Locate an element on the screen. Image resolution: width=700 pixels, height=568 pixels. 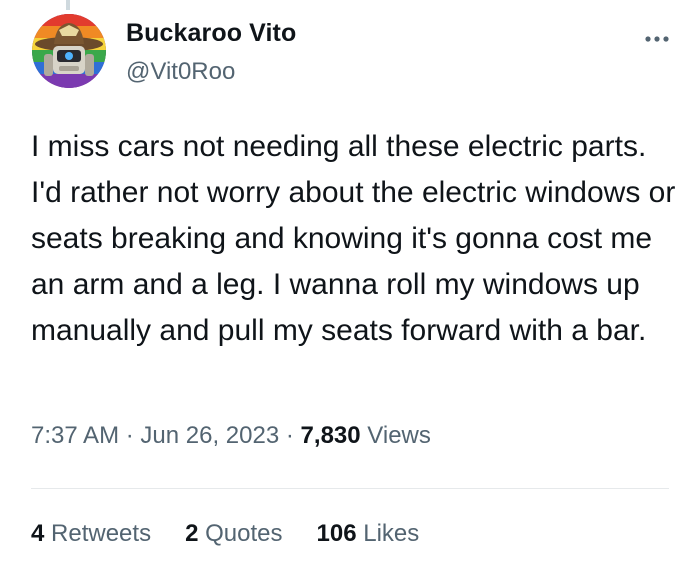
cowboy-robot-avatar-icon is located at coordinates (69, 51).